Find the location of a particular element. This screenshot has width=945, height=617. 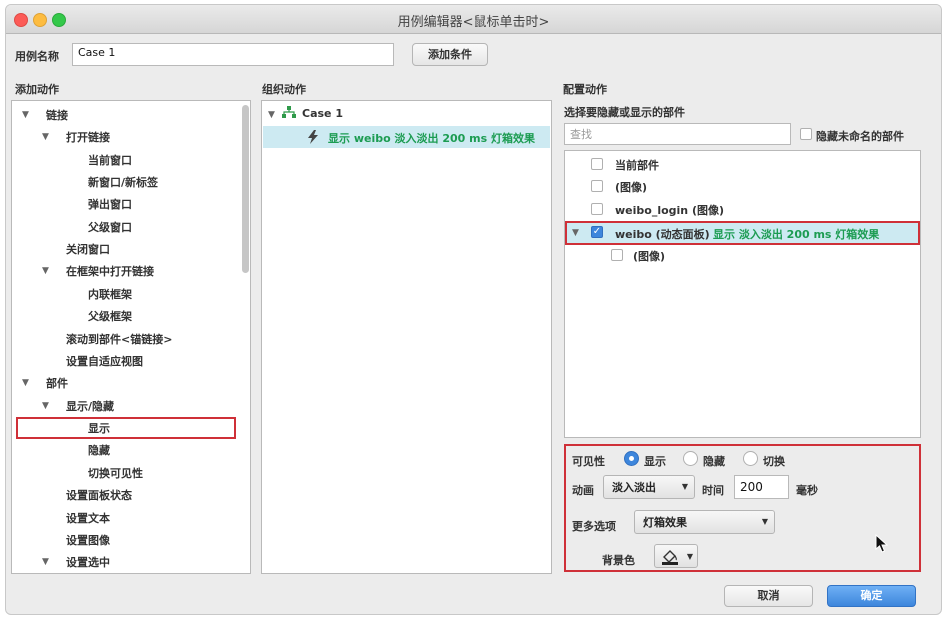

tree-item-hide: 隐藏 is located at coordinates (99, 450).